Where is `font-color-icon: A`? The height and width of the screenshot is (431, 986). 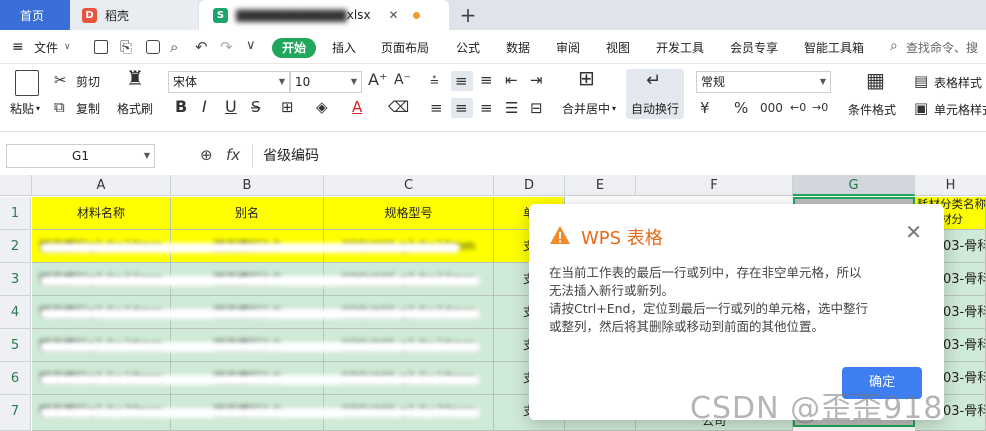
font-color-icon: A is located at coordinates (357, 107).